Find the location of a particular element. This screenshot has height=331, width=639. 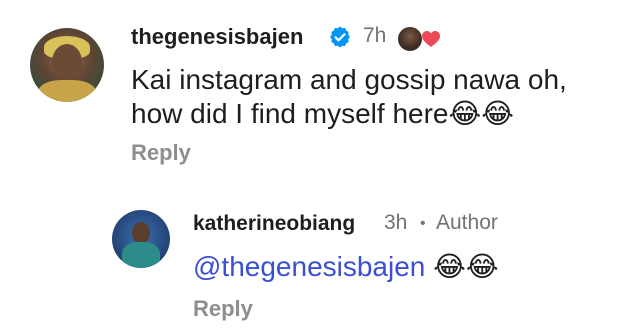

reply-text: @thegenesisbajen 😂😂 is located at coordinates (346, 267).